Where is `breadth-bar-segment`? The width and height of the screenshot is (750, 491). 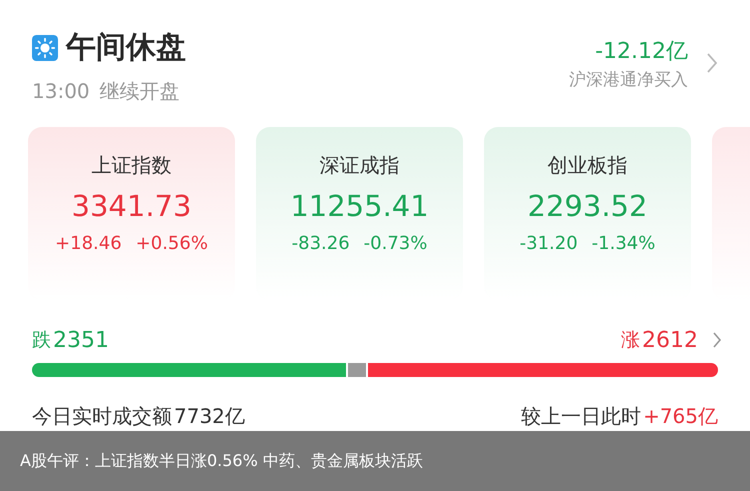 breadth-bar-segment is located at coordinates (357, 370).